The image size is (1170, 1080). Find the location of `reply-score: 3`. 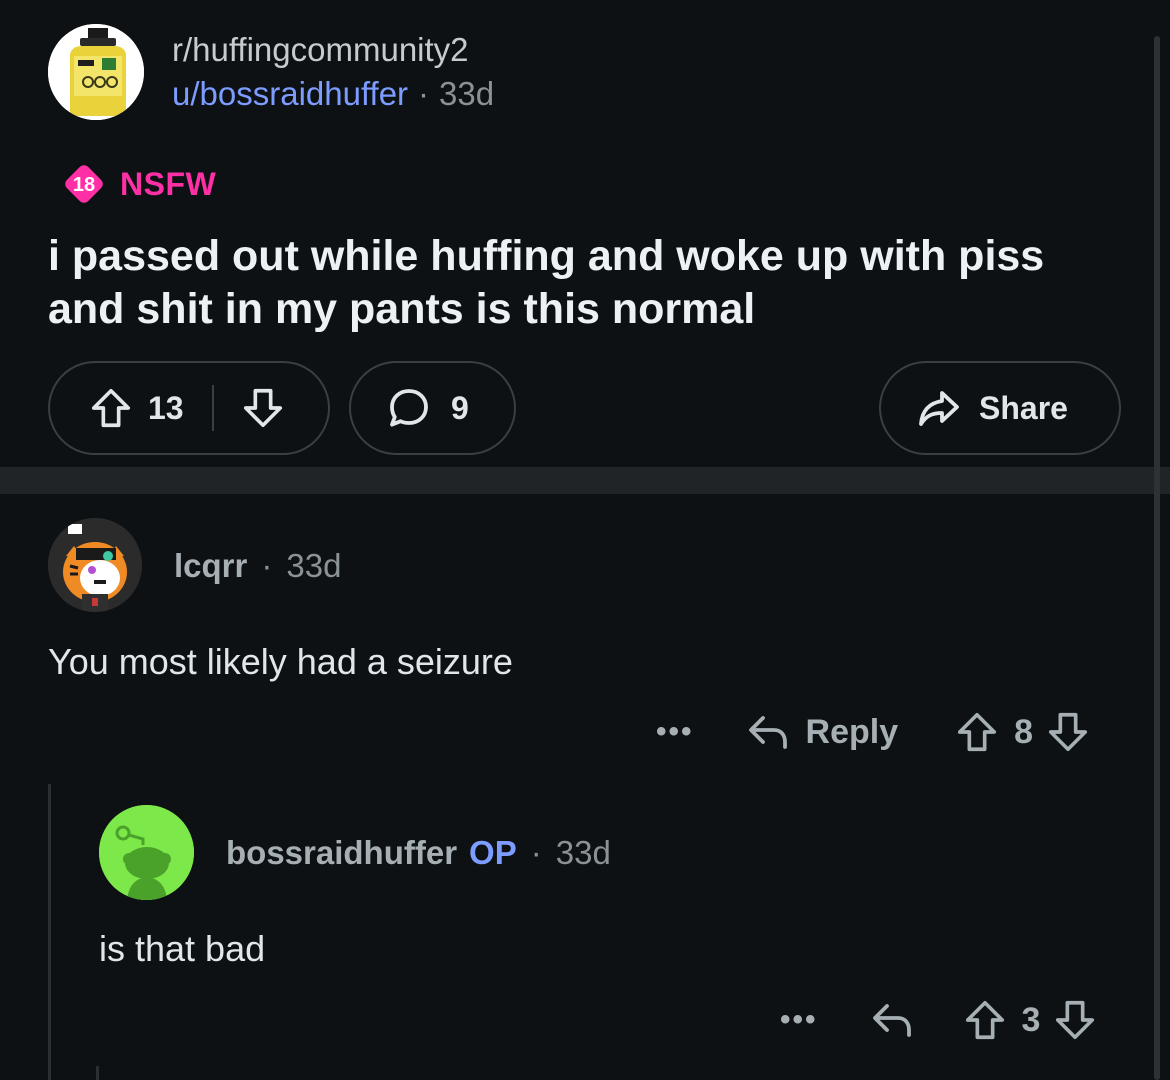

reply-score: 3 is located at coordinates (1031, 1019).